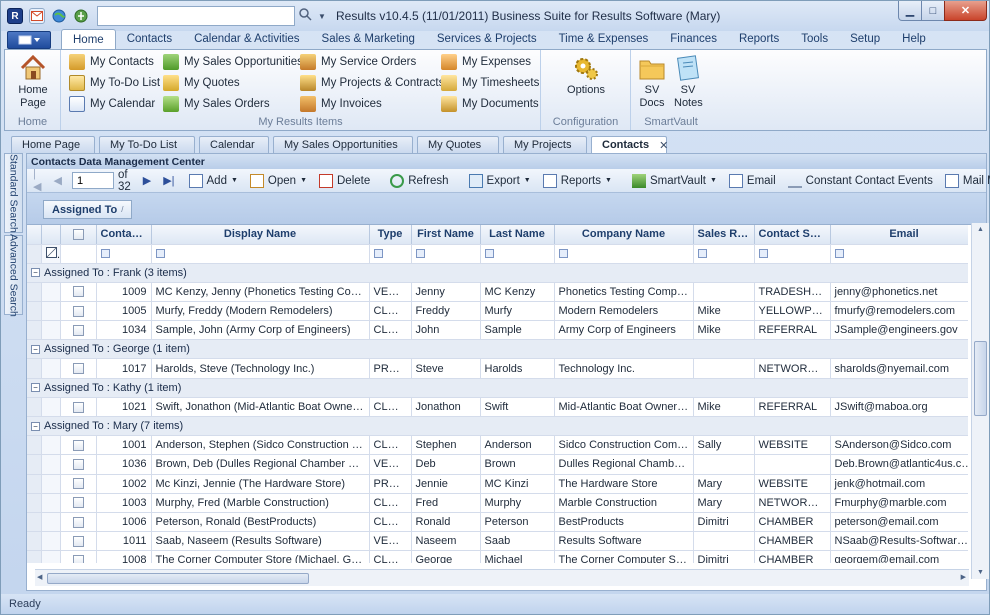 The width and height of the screenshot is (990, 615). I want to click on search-options-chevron-icon: ▼, so click(322, 16).